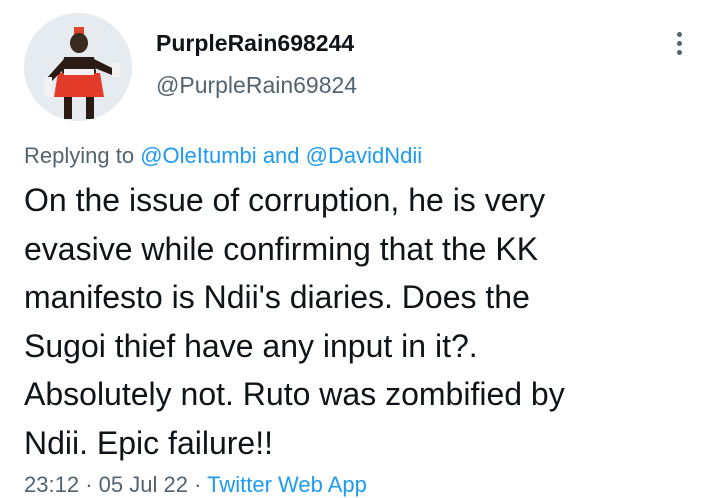 The width and height of the screenshot is (720, 498). I want to click on tweet-metadata: 23:12 · 05 Jul 22 · Twitter Web App, so click(195, 485).